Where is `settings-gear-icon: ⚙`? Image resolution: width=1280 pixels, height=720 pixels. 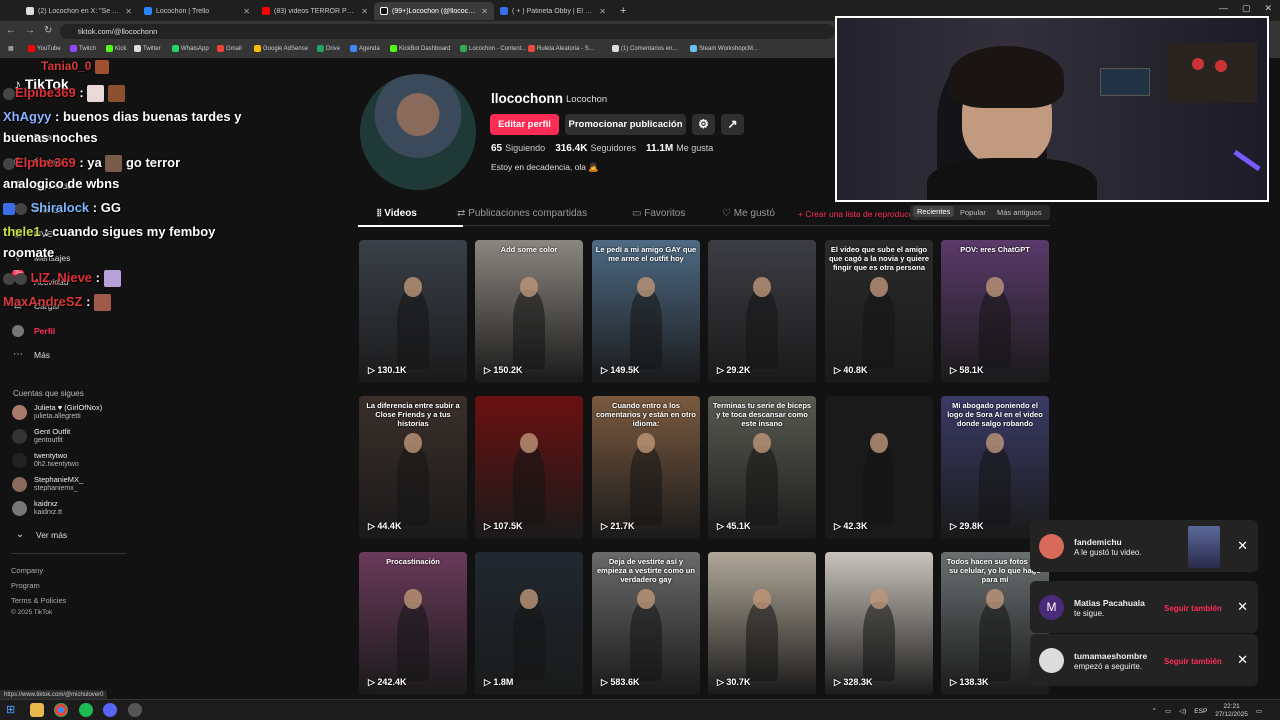 settings-gear-icon: ⚙ is located at coordinates (703, 124).